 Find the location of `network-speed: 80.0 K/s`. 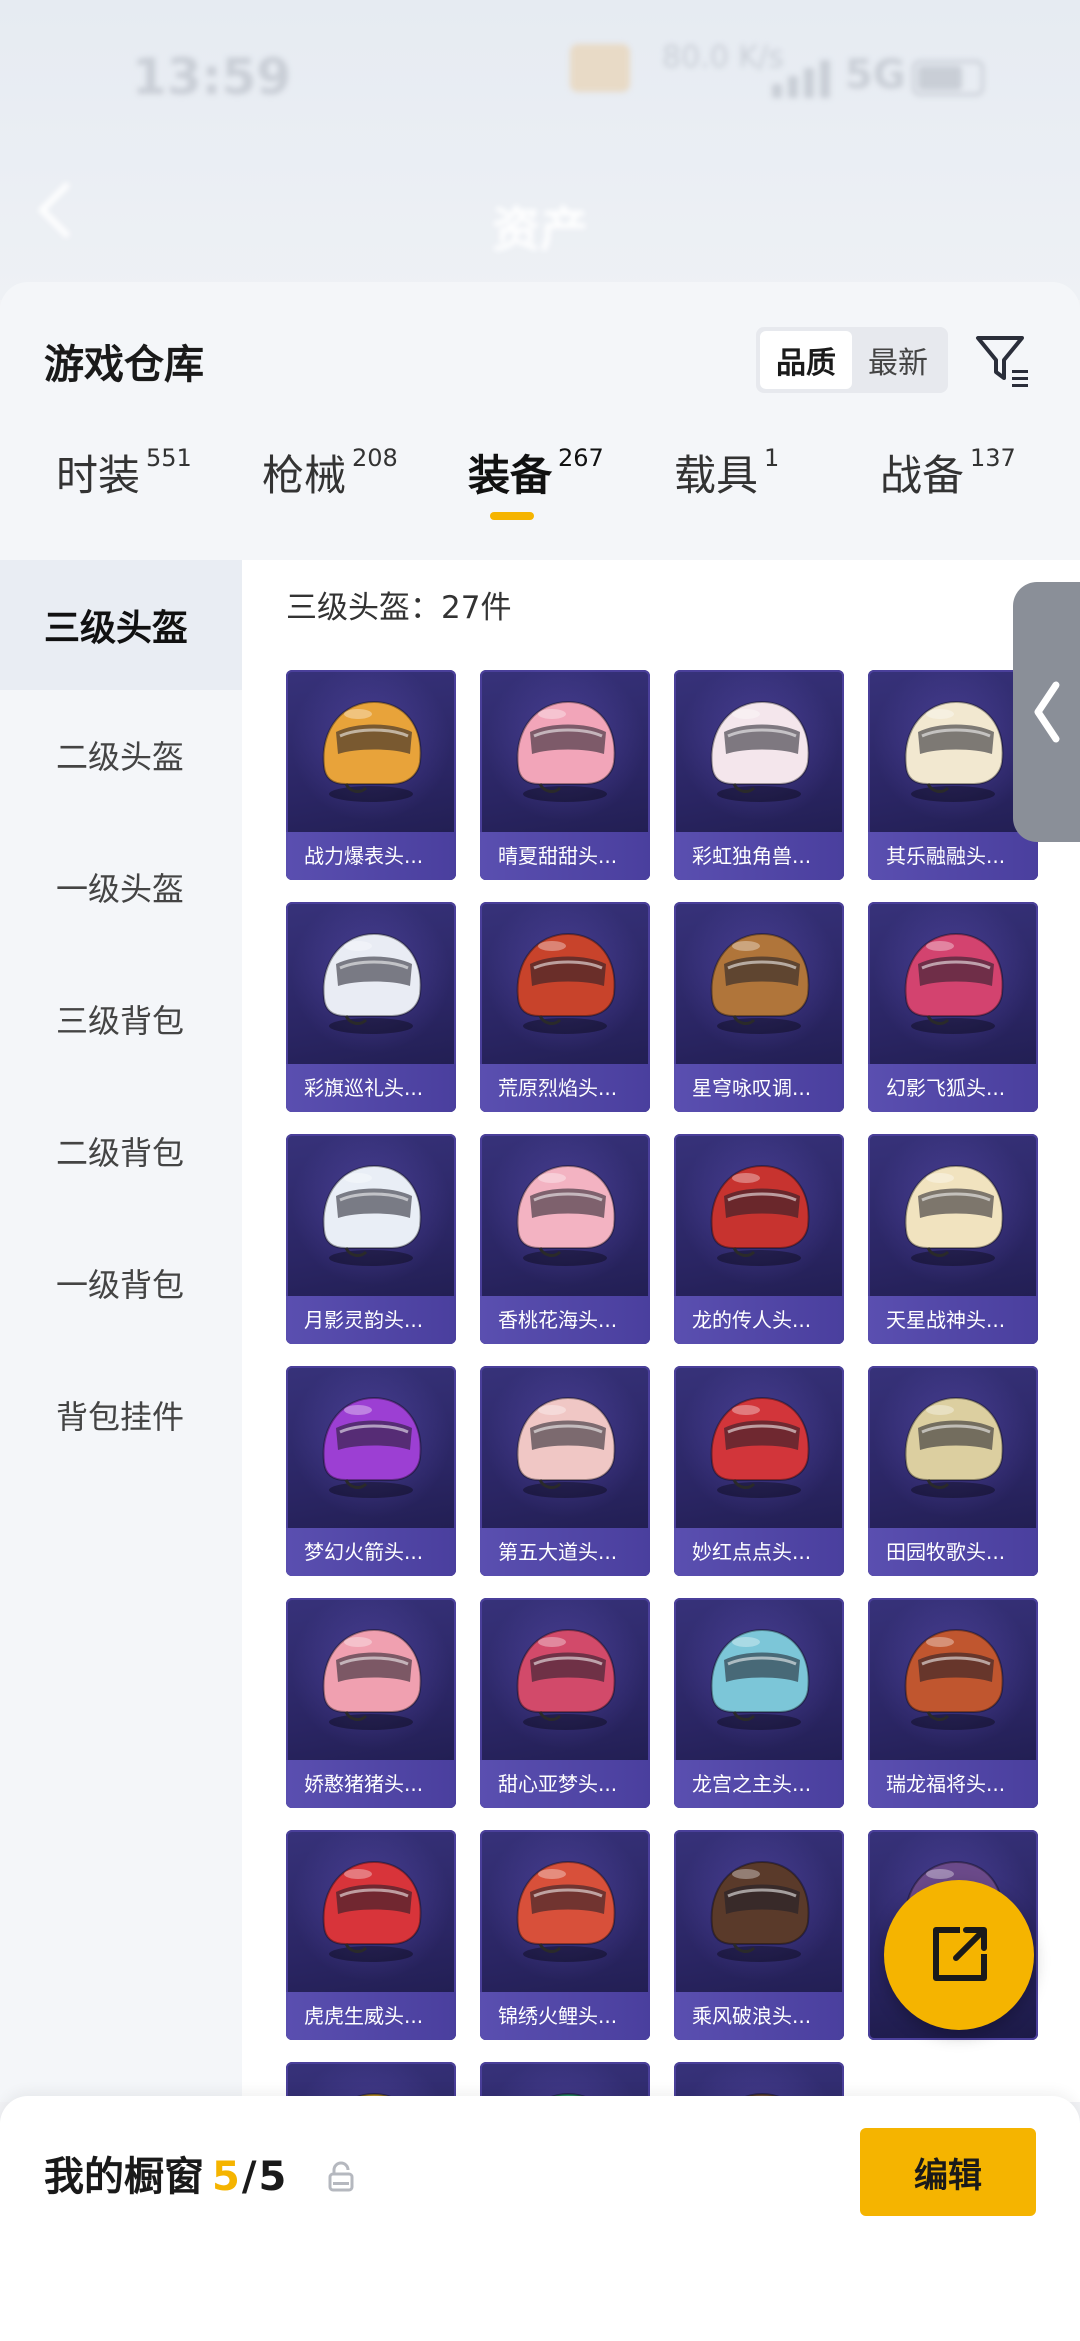

network-speed: 80.0 K/s is located at coordinates (723, 57).